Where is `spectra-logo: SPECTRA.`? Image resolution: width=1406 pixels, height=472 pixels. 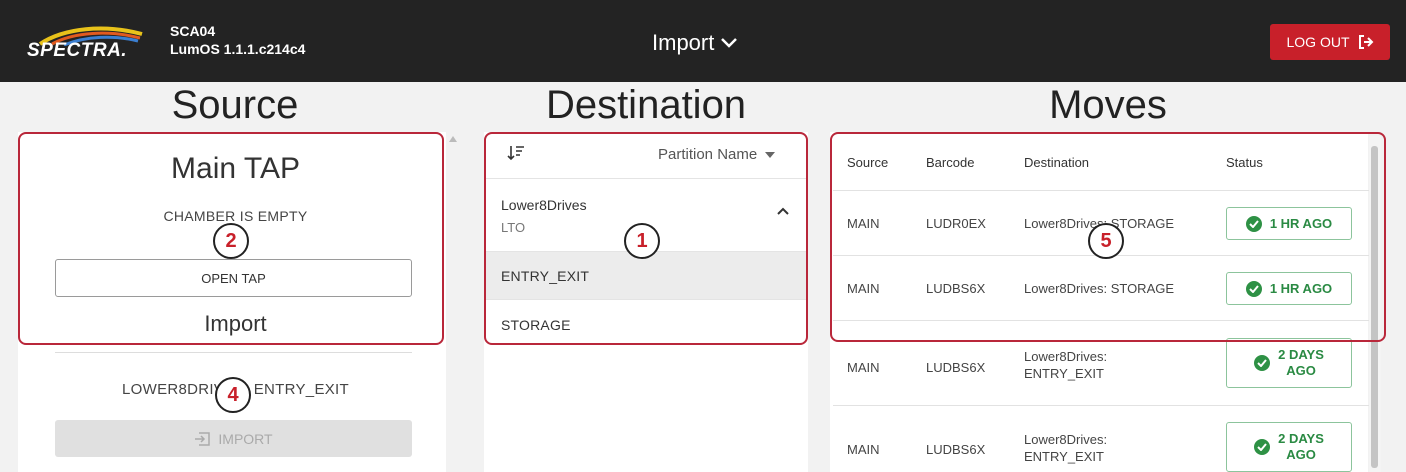
spectra-logo: SPECTRA. is located at coordinates (84, 43).